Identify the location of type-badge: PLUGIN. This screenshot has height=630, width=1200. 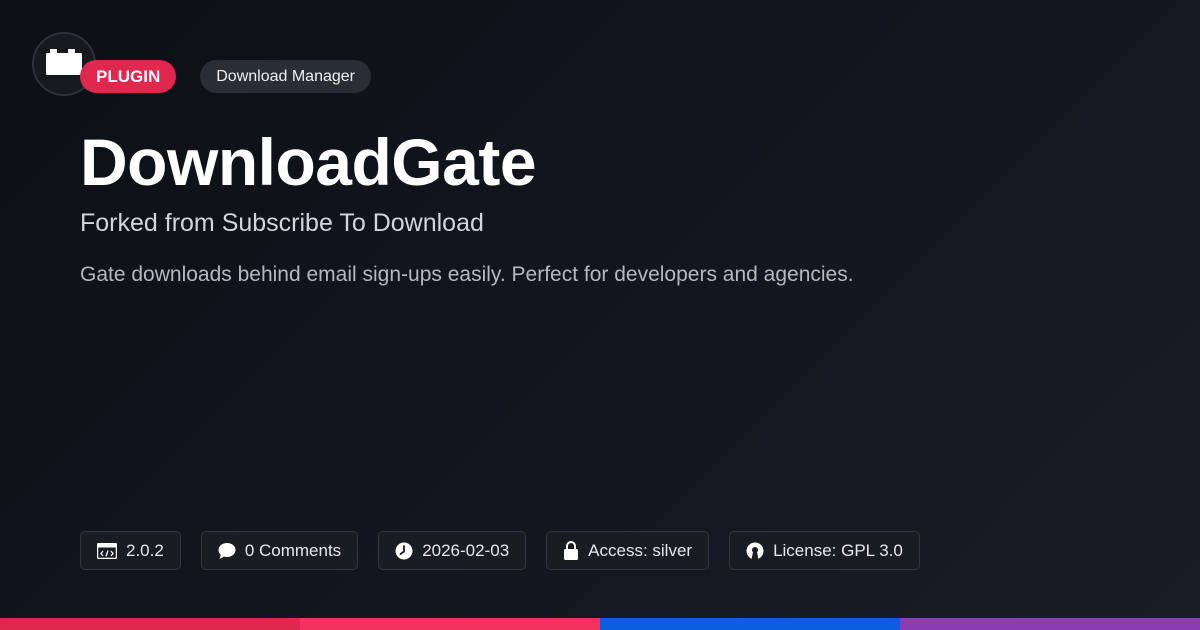
(128, 76).